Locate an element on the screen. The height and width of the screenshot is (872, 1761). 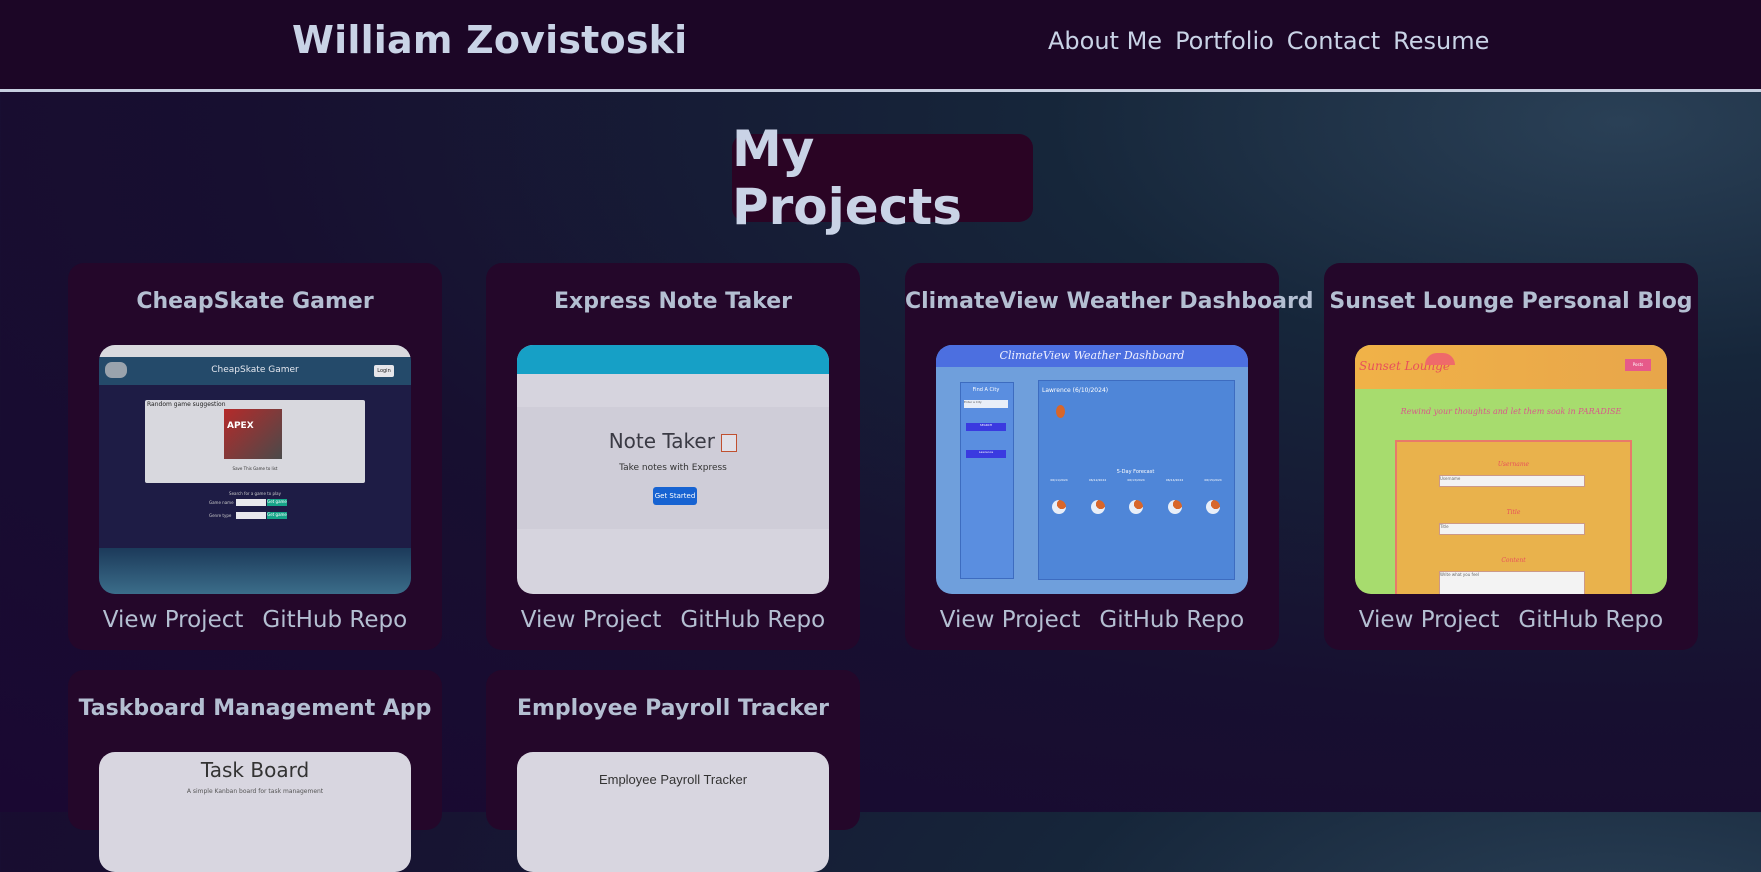
forecast-day: 06/14/2024 is located at coordinates (1175, 496).